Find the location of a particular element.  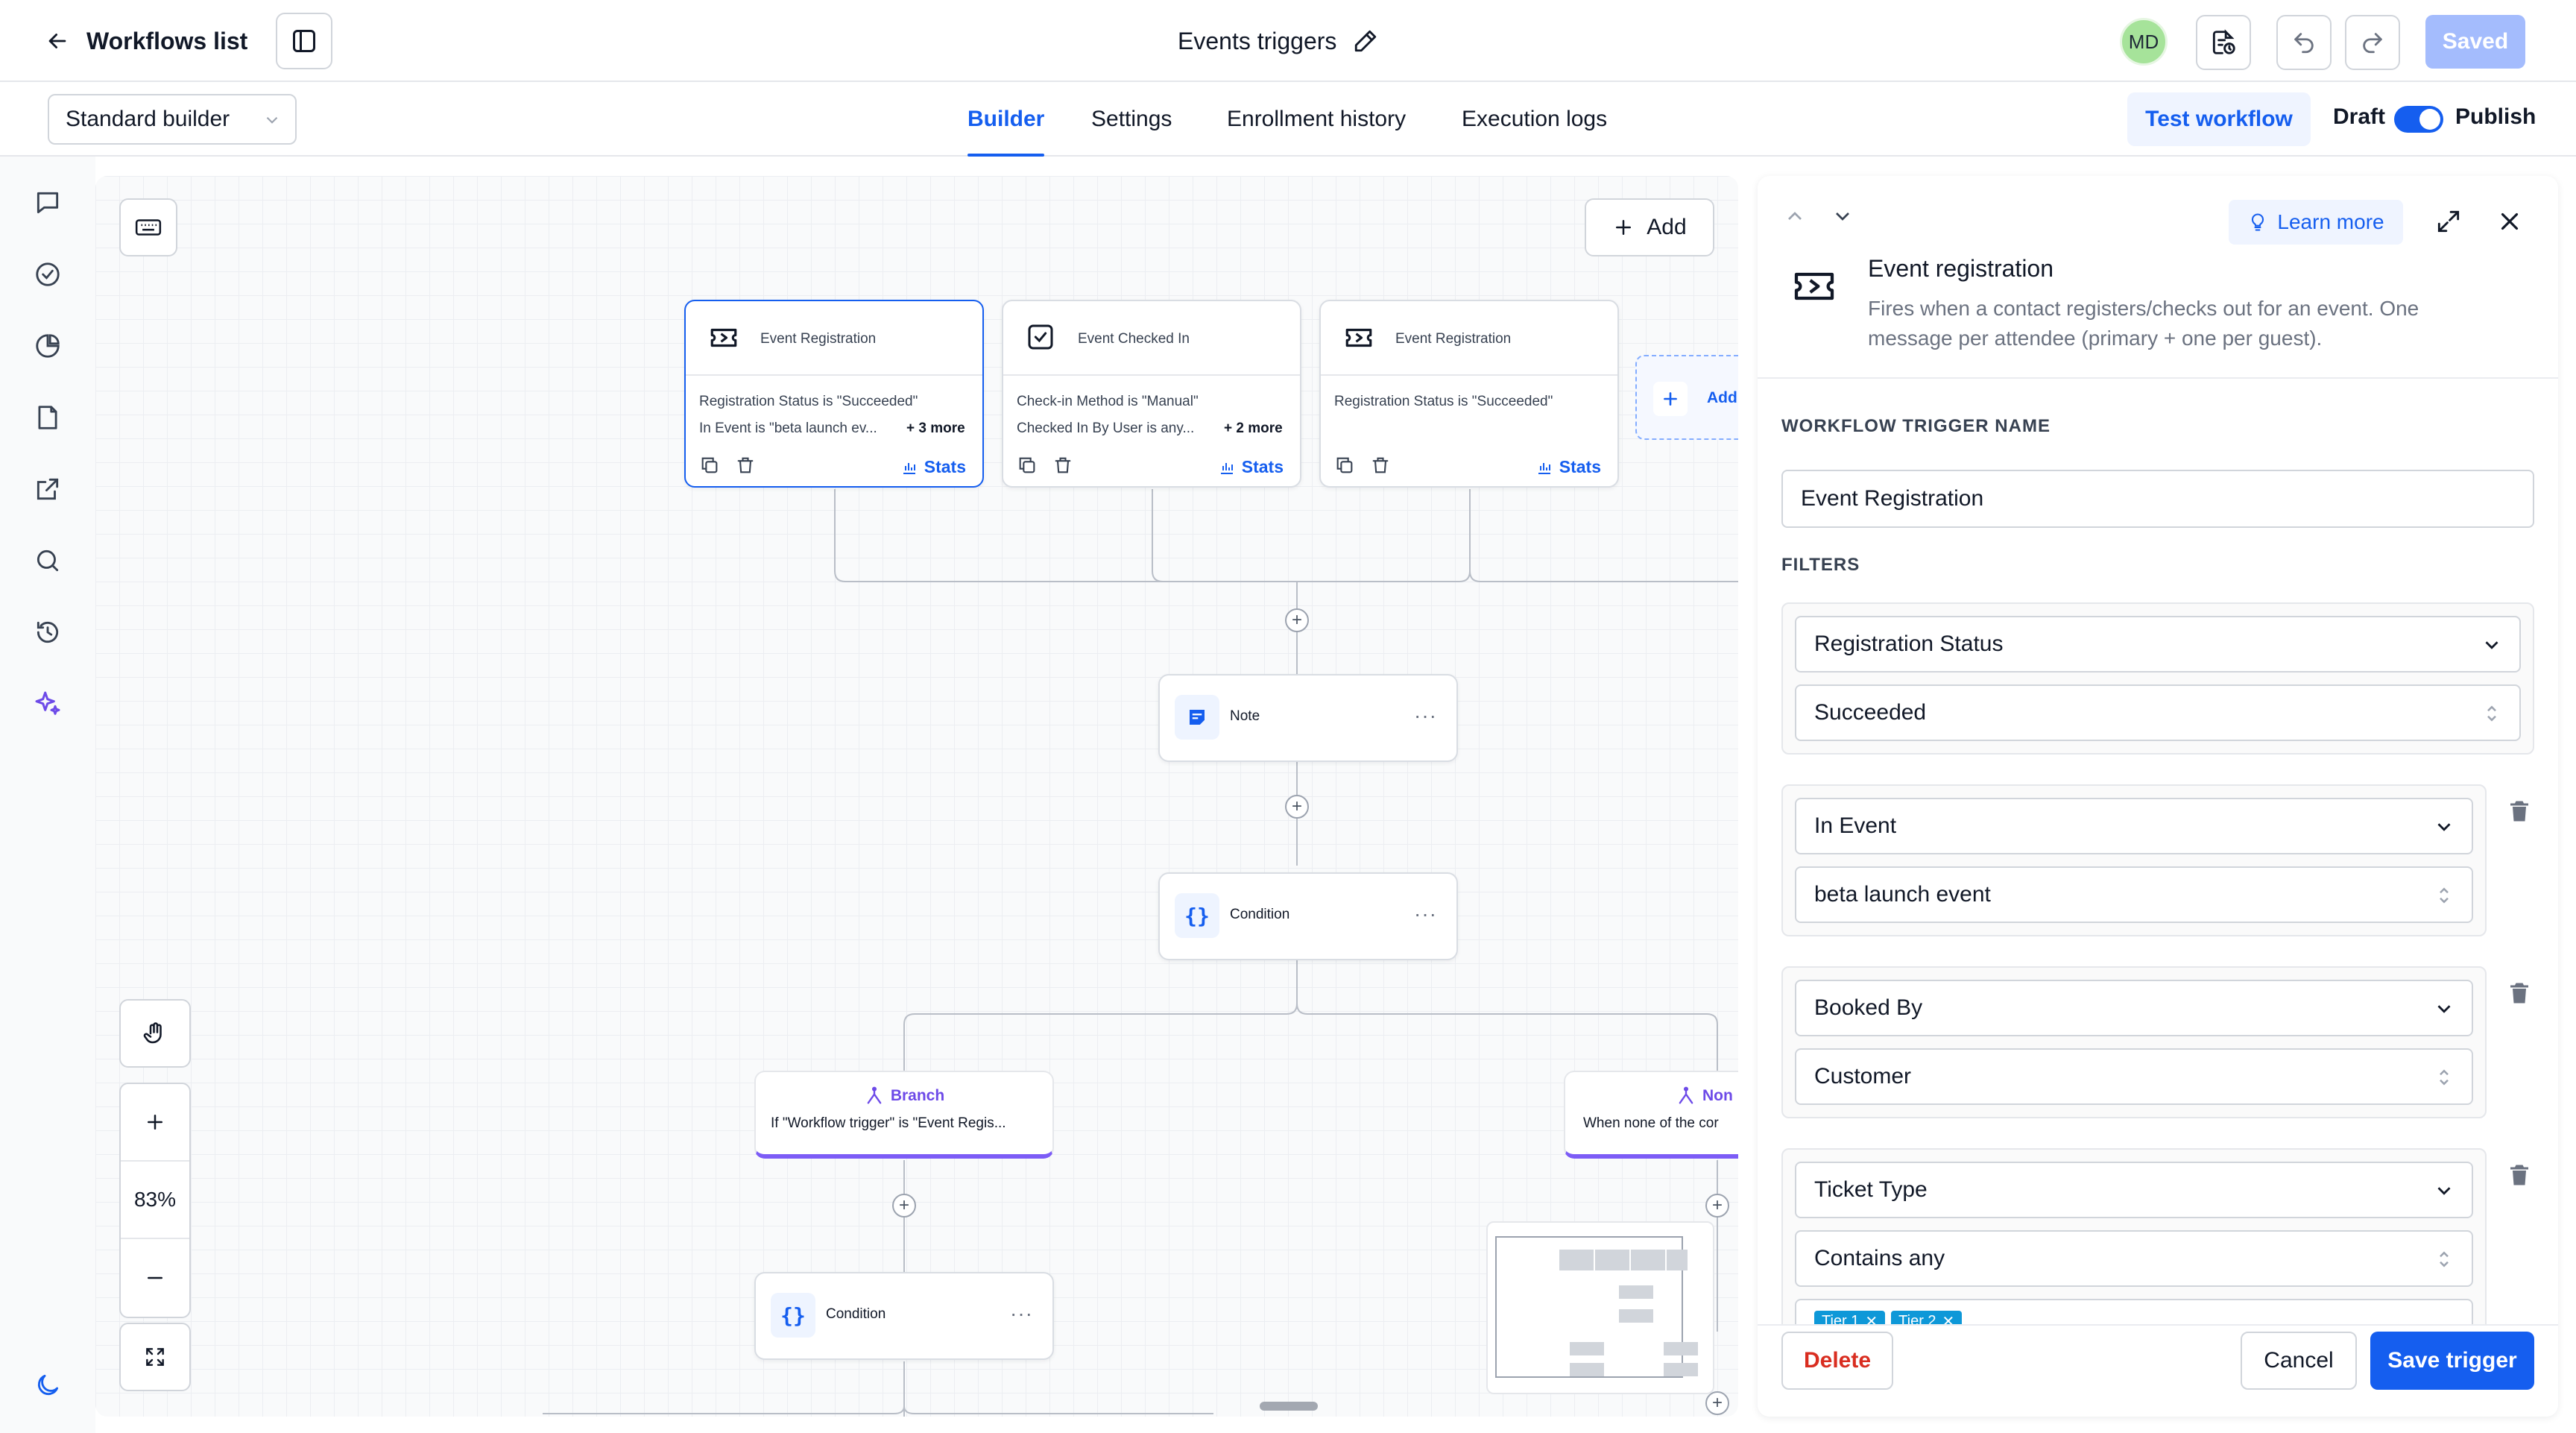

toggle-sidebar-button is located at coordinates (304, 41).